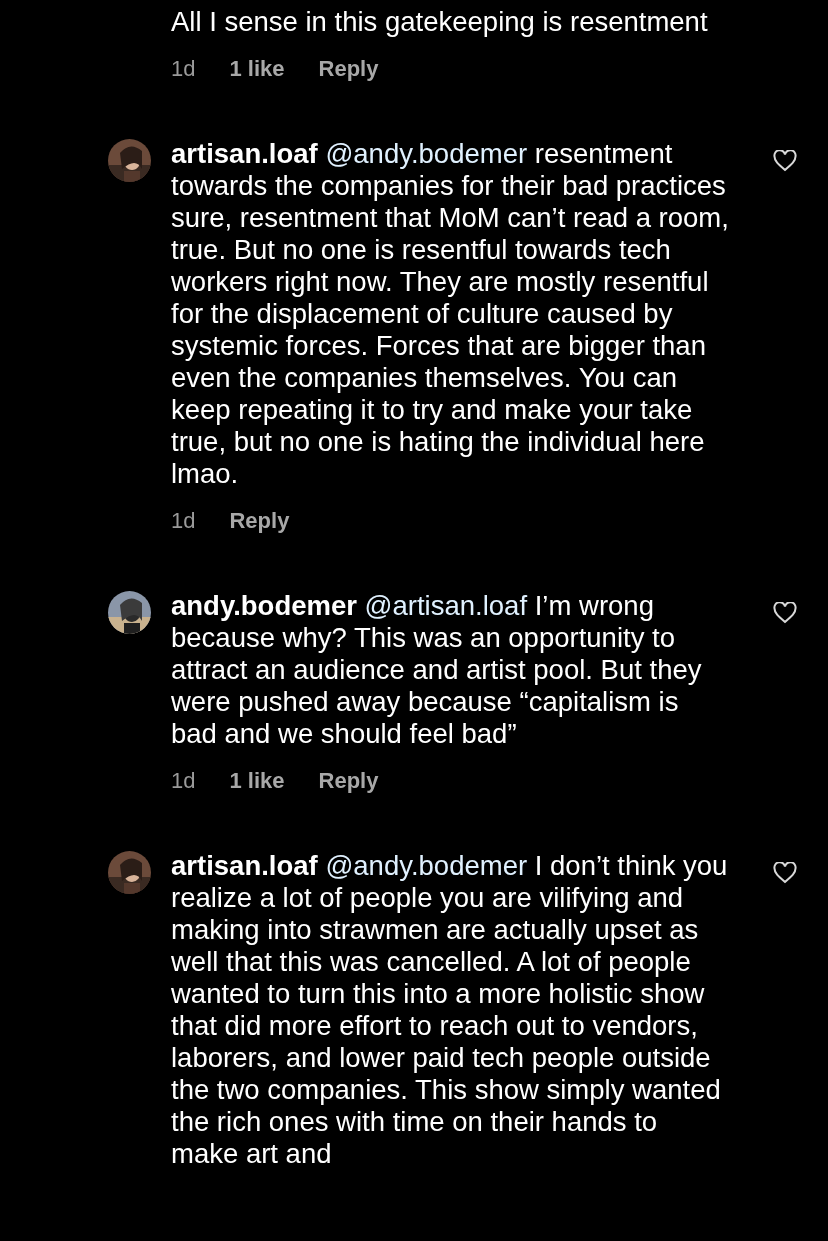  Describe the element at coordinates (264, 605) in the screenshot. I see `username-link: andy.bodemer` at that location.